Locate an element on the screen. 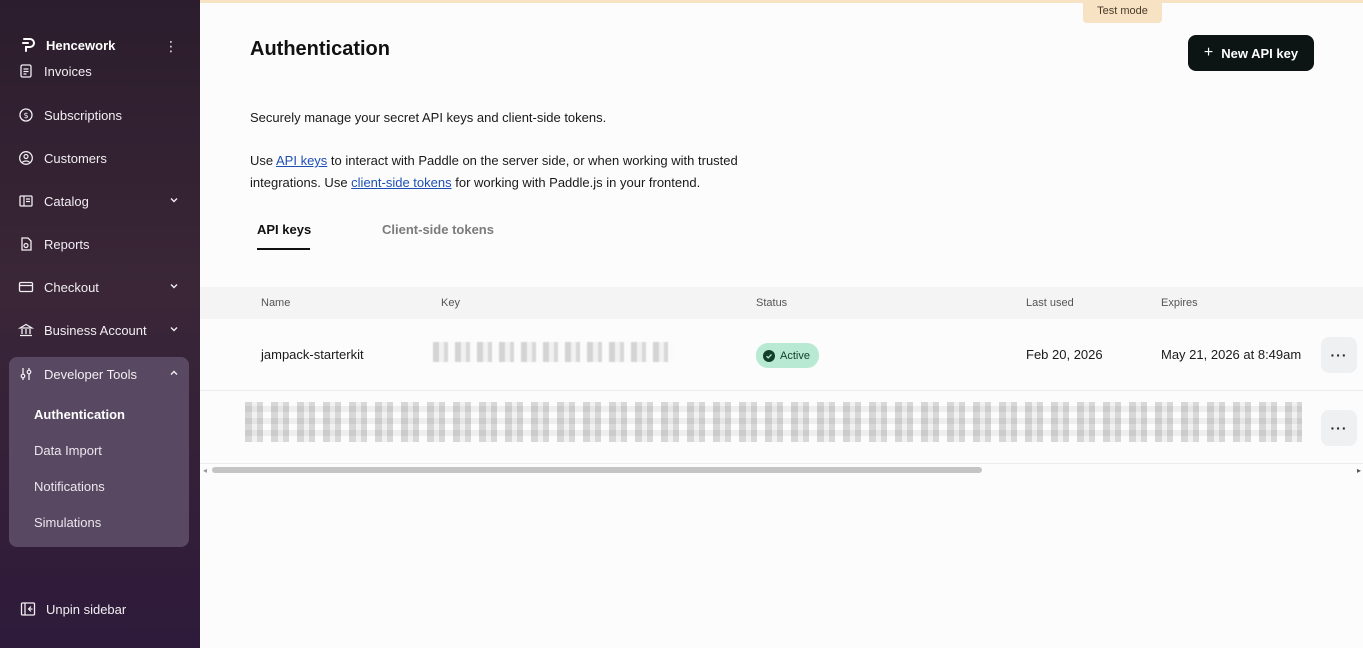  paddle-logo-icon is located at coordinates (28, 45).